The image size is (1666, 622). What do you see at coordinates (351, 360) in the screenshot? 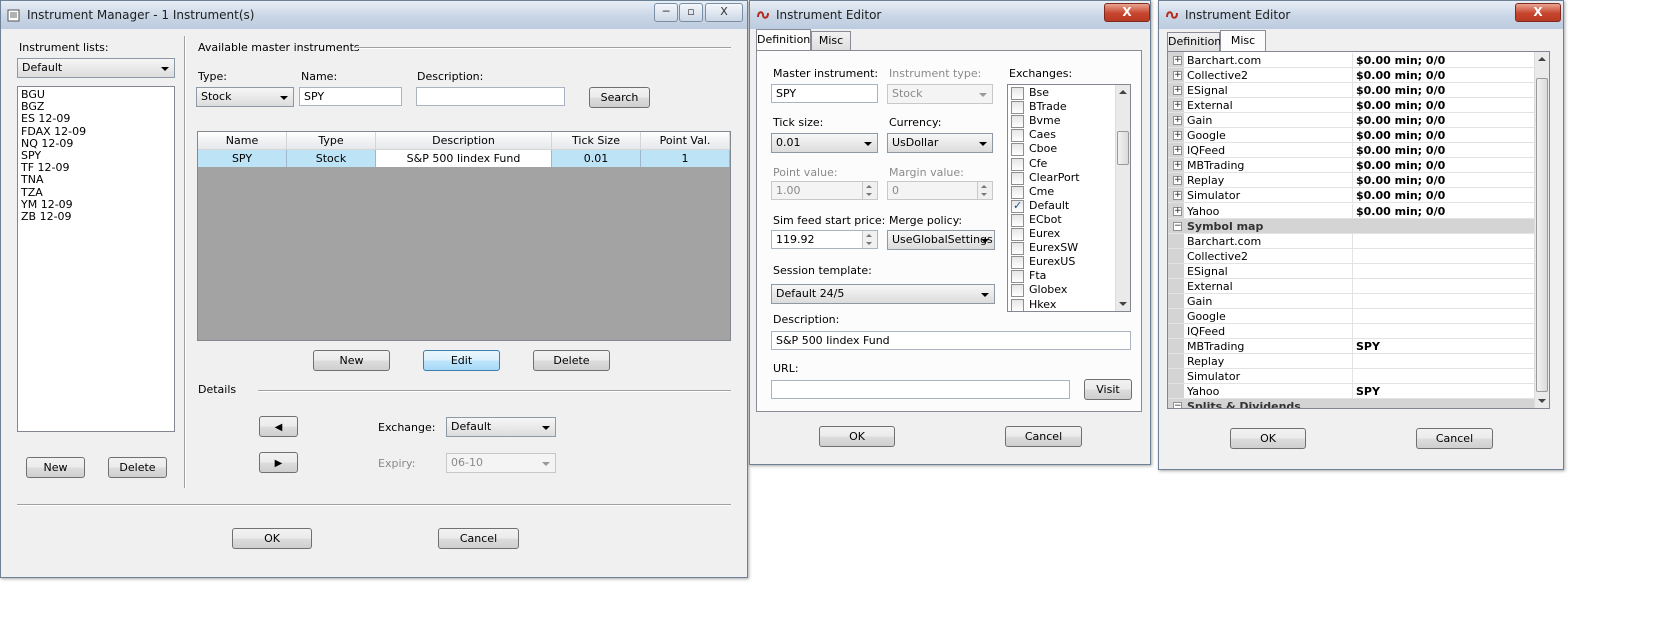
I see `new-button: New` at bounding box center [351, 360].